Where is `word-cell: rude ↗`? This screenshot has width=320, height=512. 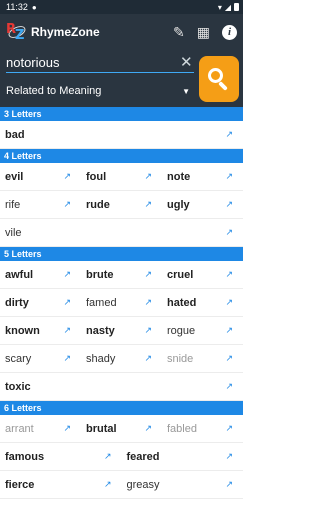 word-cell: rude ↗ is located at coordinates (121, 204).